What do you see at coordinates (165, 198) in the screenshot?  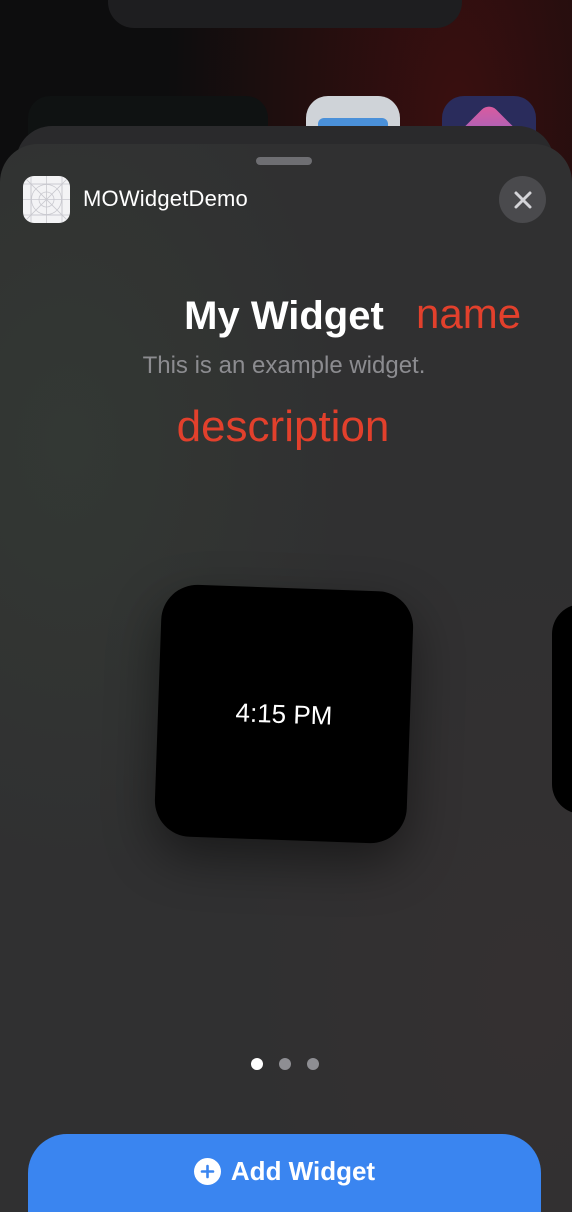 I see `app-name: MOWidgetDemo` at bounding box center [165, 198].